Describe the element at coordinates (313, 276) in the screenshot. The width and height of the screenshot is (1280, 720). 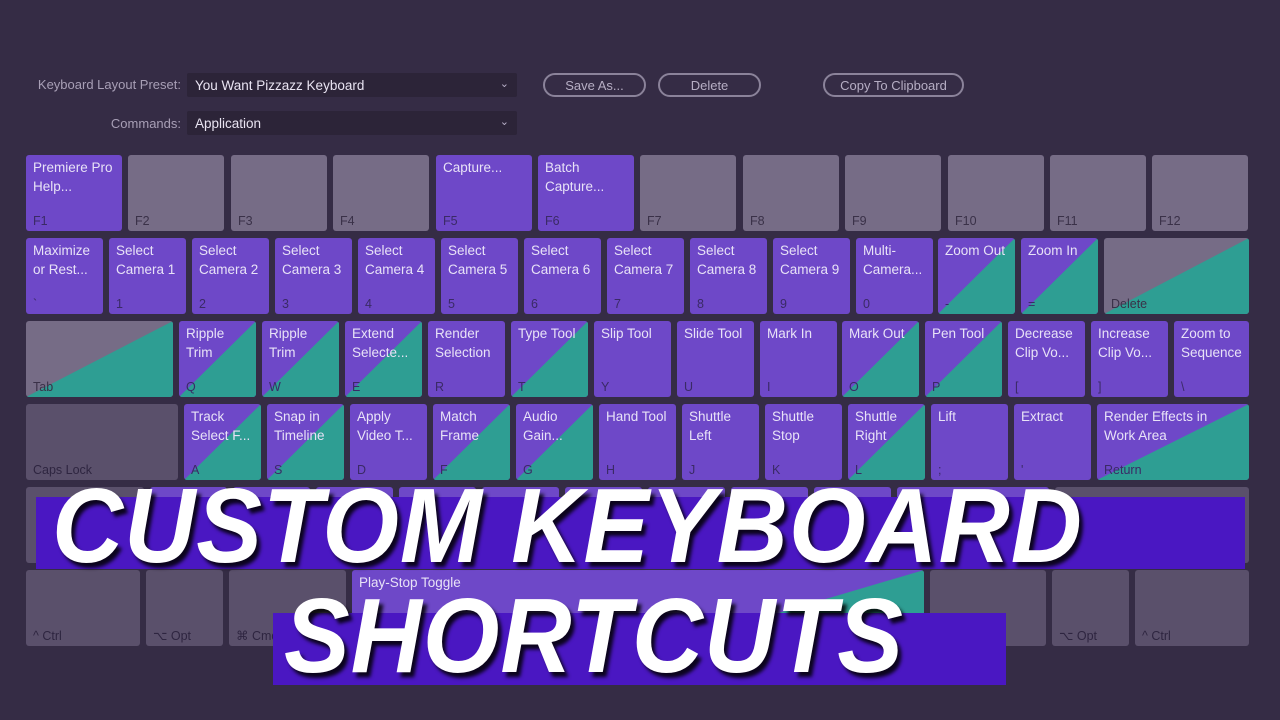
I see `key-3: Select Camera 3 3` at that location.